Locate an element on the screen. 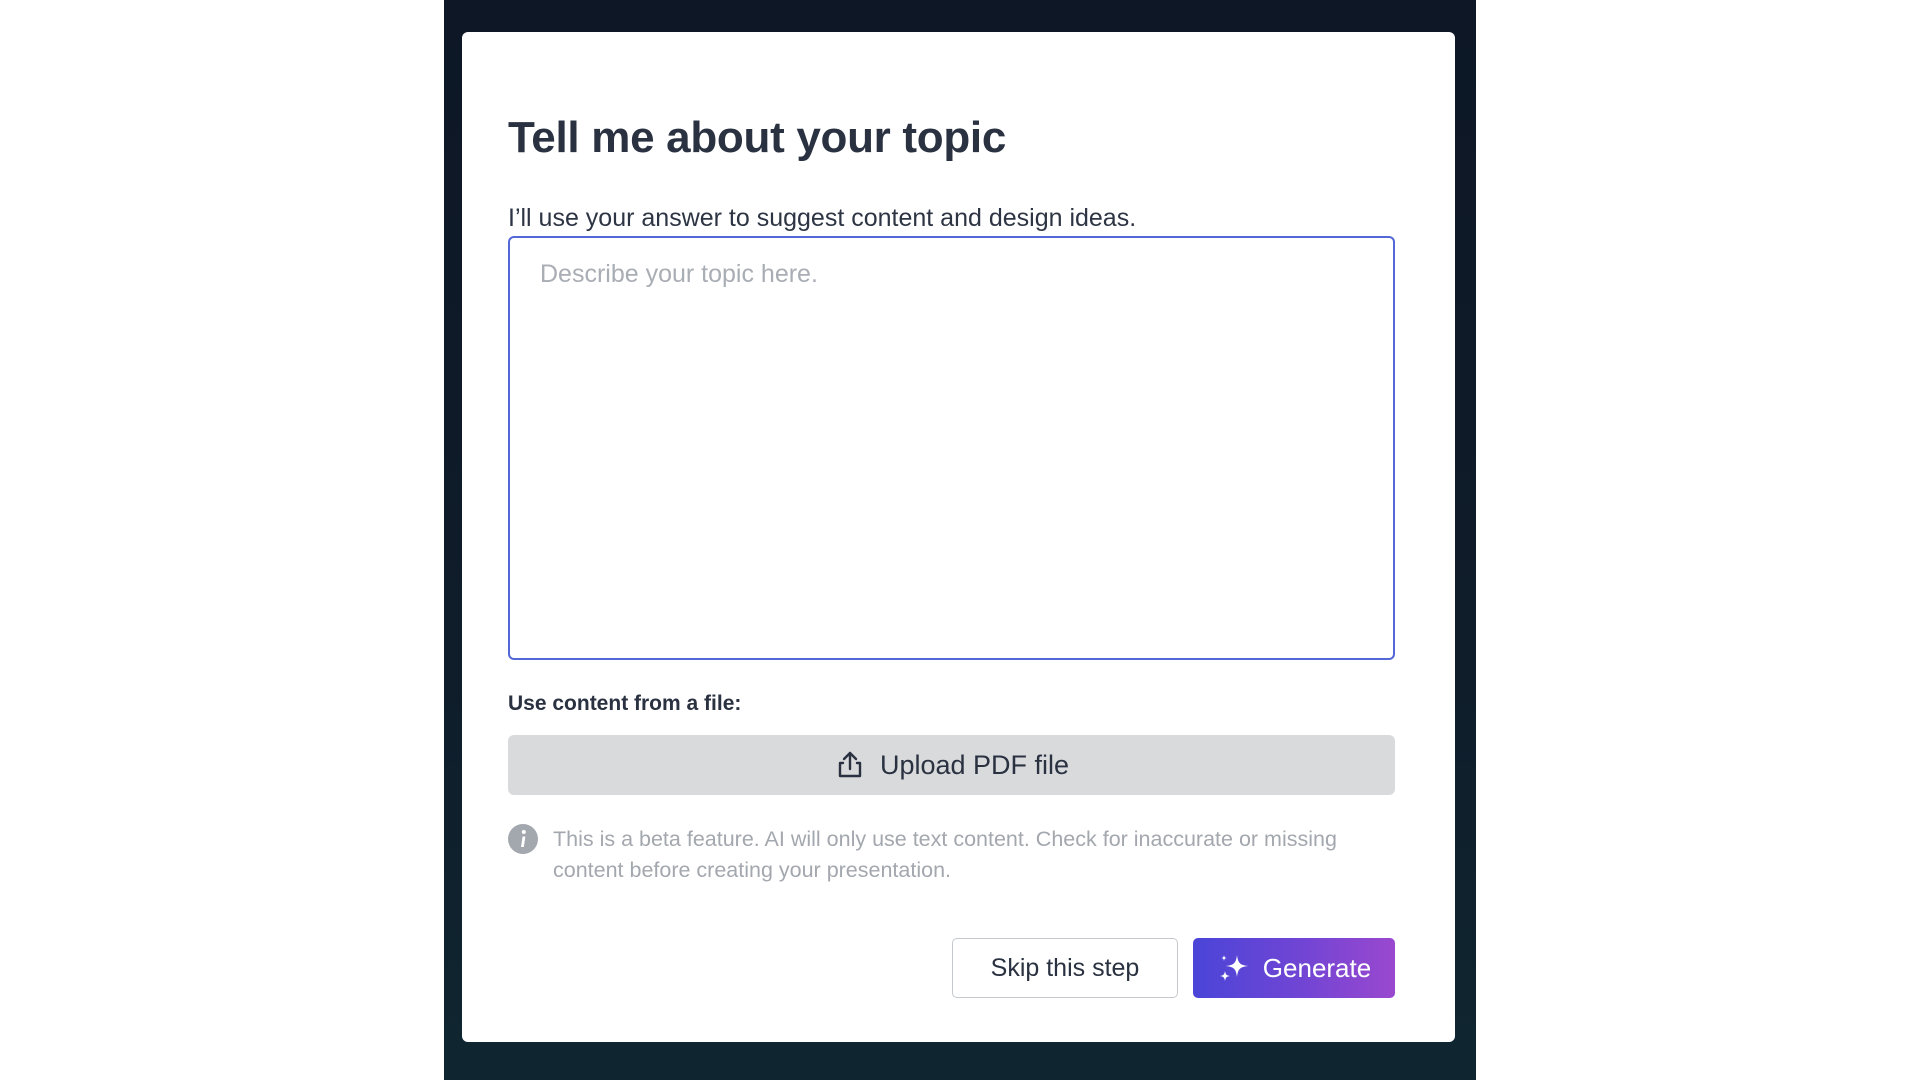 This screenshot has width=1920, height=1080. sparkle-icon is located at coordinates (1234, 968).